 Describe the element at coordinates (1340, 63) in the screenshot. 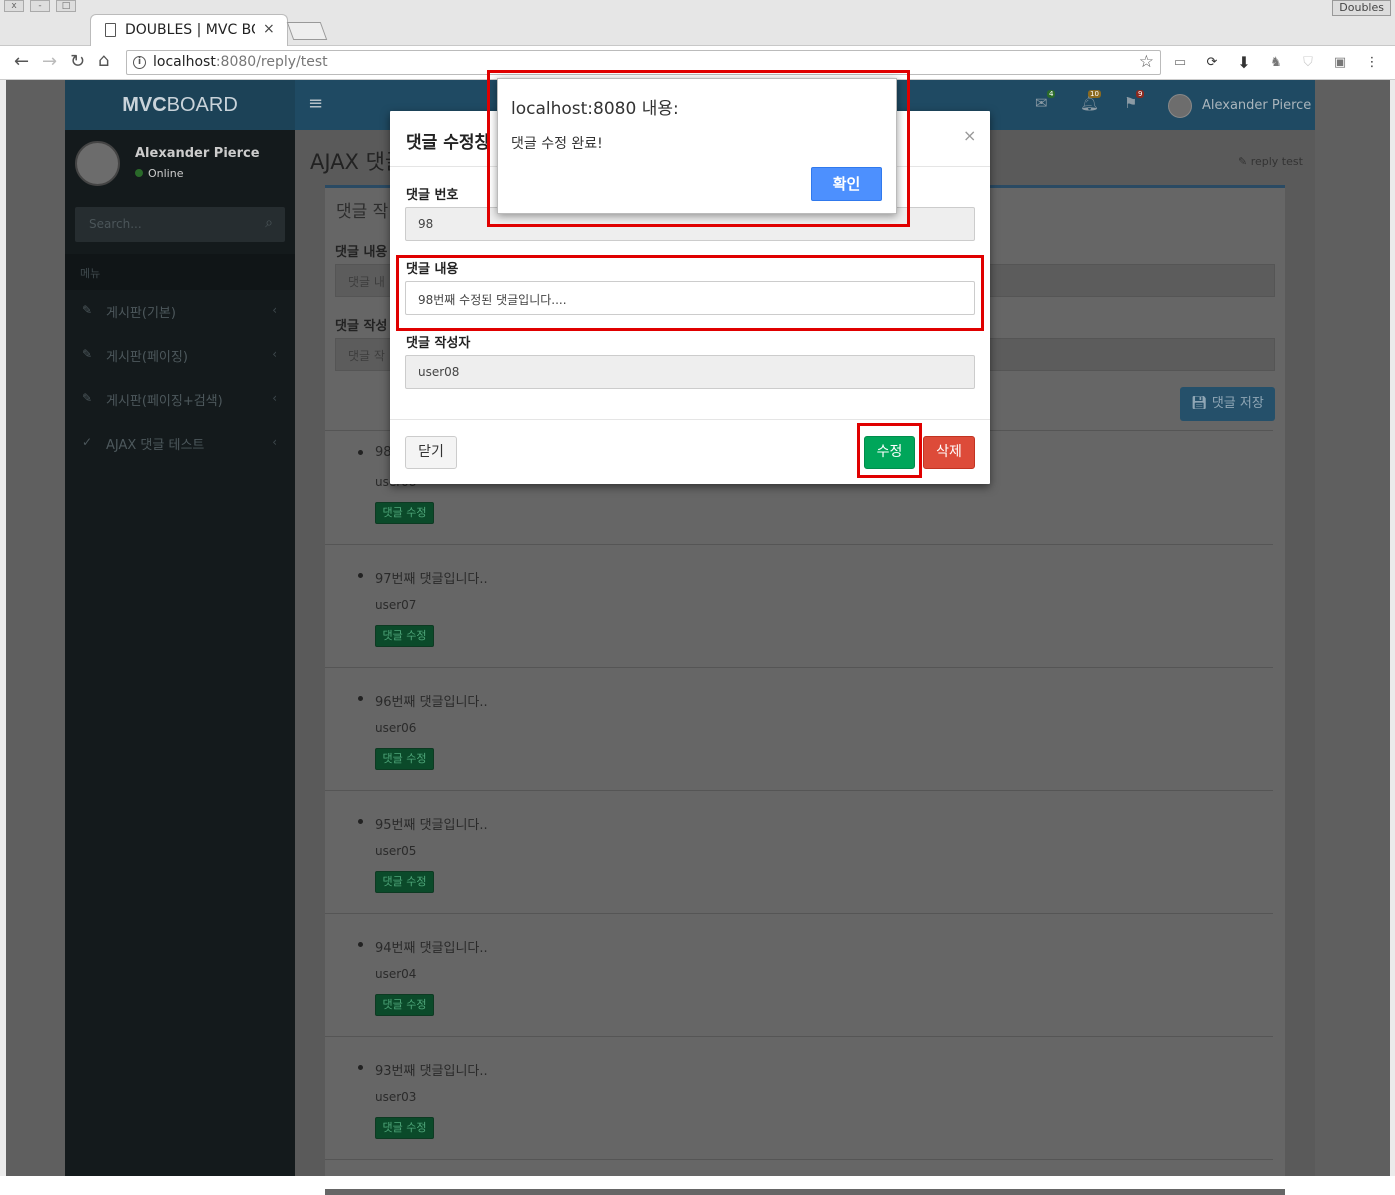

I see `extension-box-icon: ▣` at that location.